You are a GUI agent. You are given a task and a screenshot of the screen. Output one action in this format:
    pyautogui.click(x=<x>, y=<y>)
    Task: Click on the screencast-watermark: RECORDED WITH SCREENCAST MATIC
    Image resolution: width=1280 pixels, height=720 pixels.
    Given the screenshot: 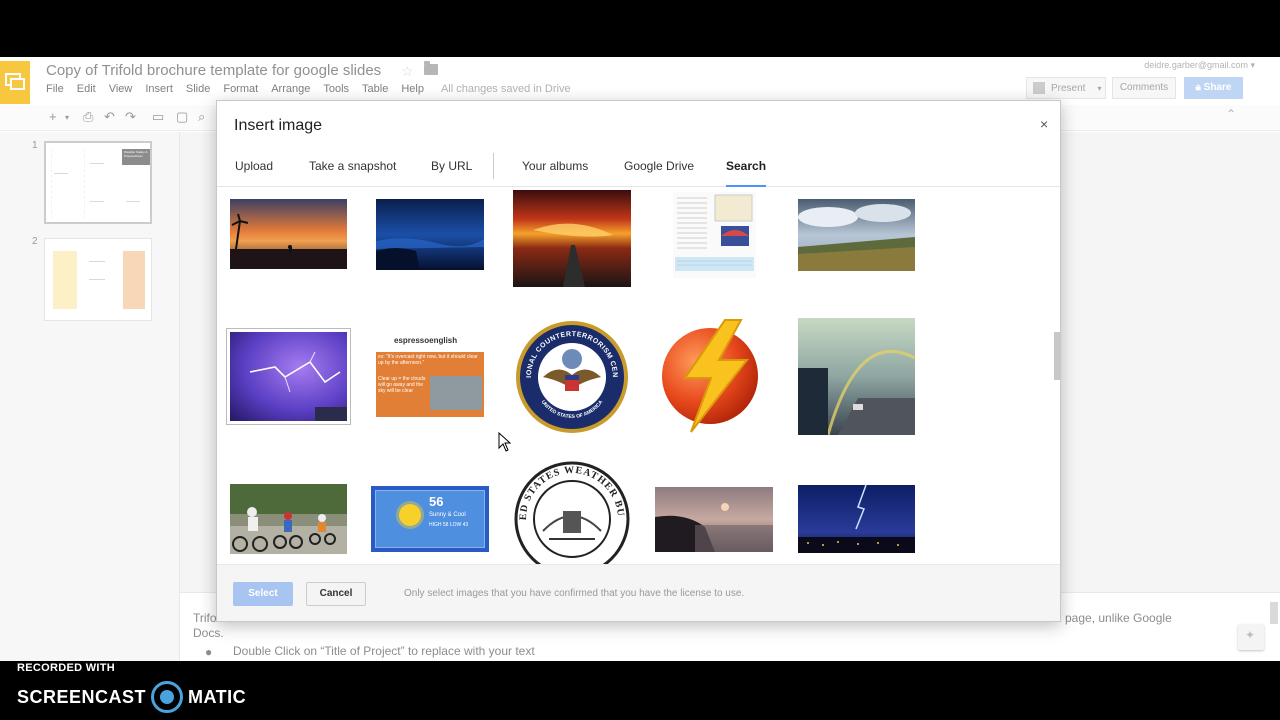 What is the action you would take?
    pyautogui.click(x=640, y=690)
    